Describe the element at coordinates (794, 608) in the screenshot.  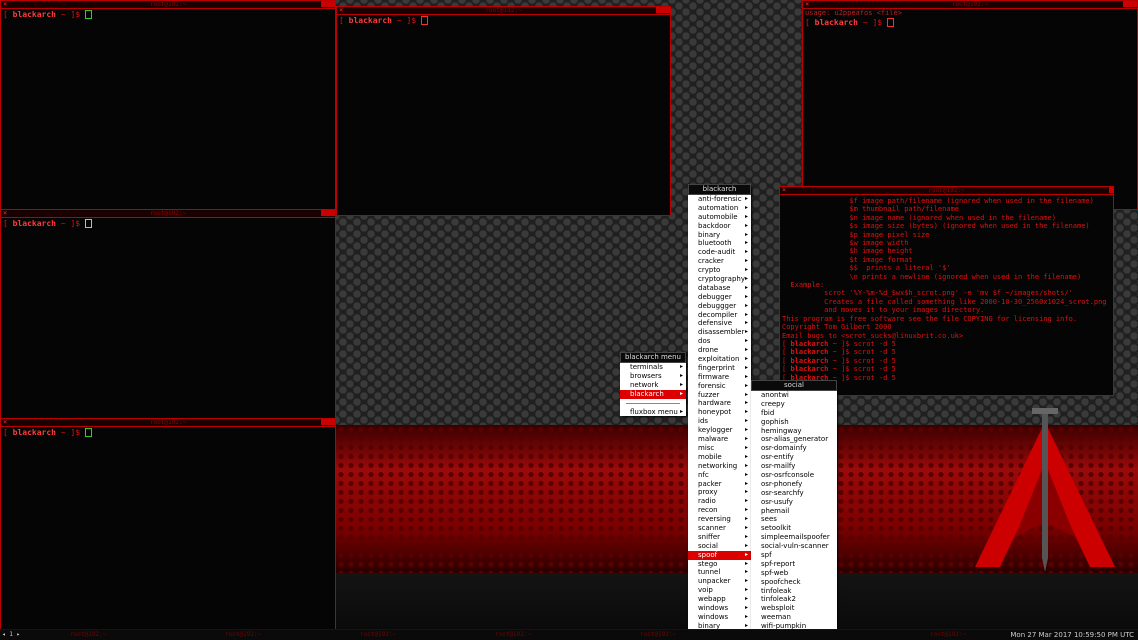
I see `menu-item-websploit: websploit` at that location.